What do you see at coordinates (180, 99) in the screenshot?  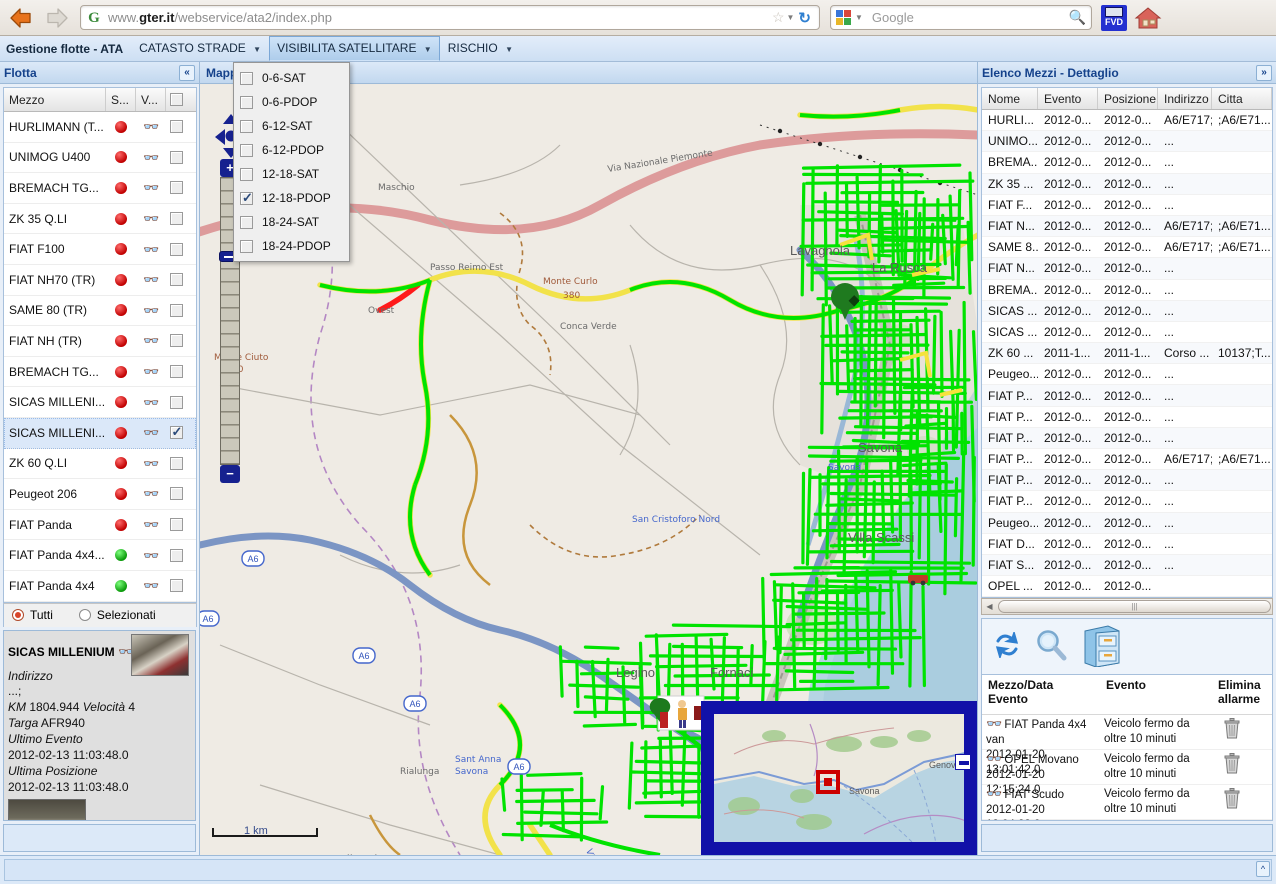 I see `column-header-select-all` at bounding box center [180, 99].